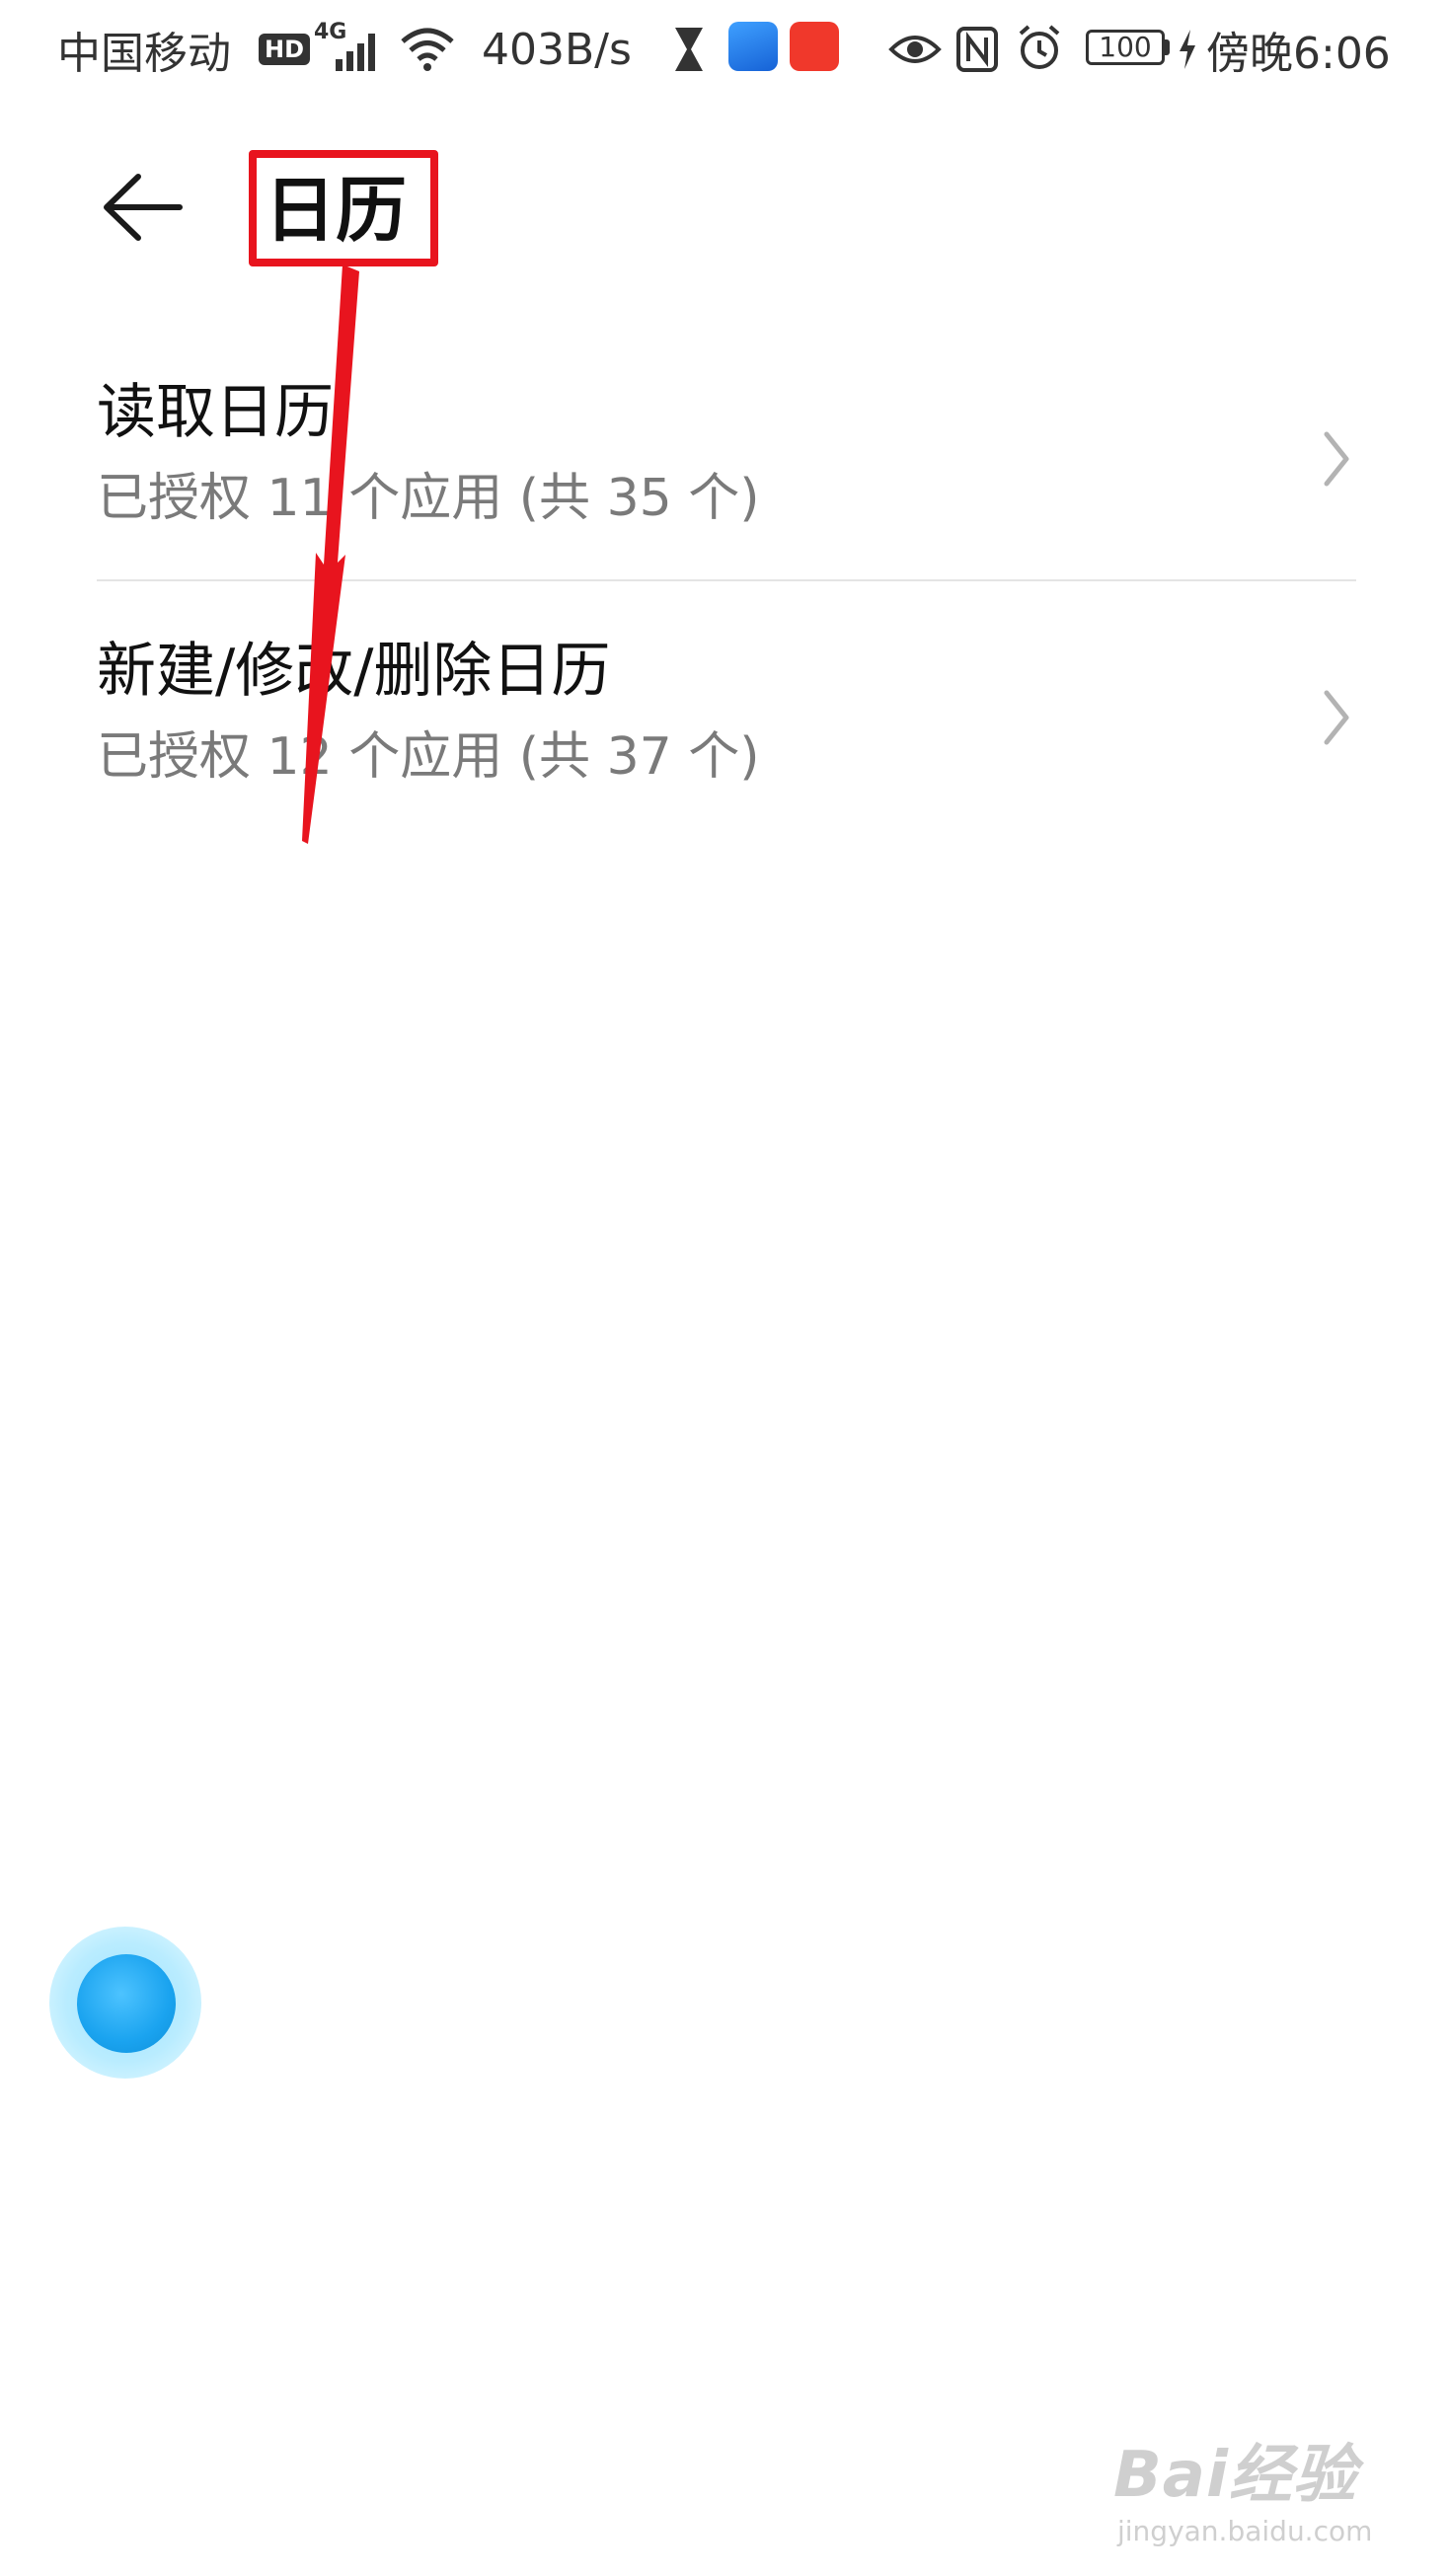 The height and width of the screenshot is (2576, 1449). I want to click on charging-icon, so click(1187, 49).